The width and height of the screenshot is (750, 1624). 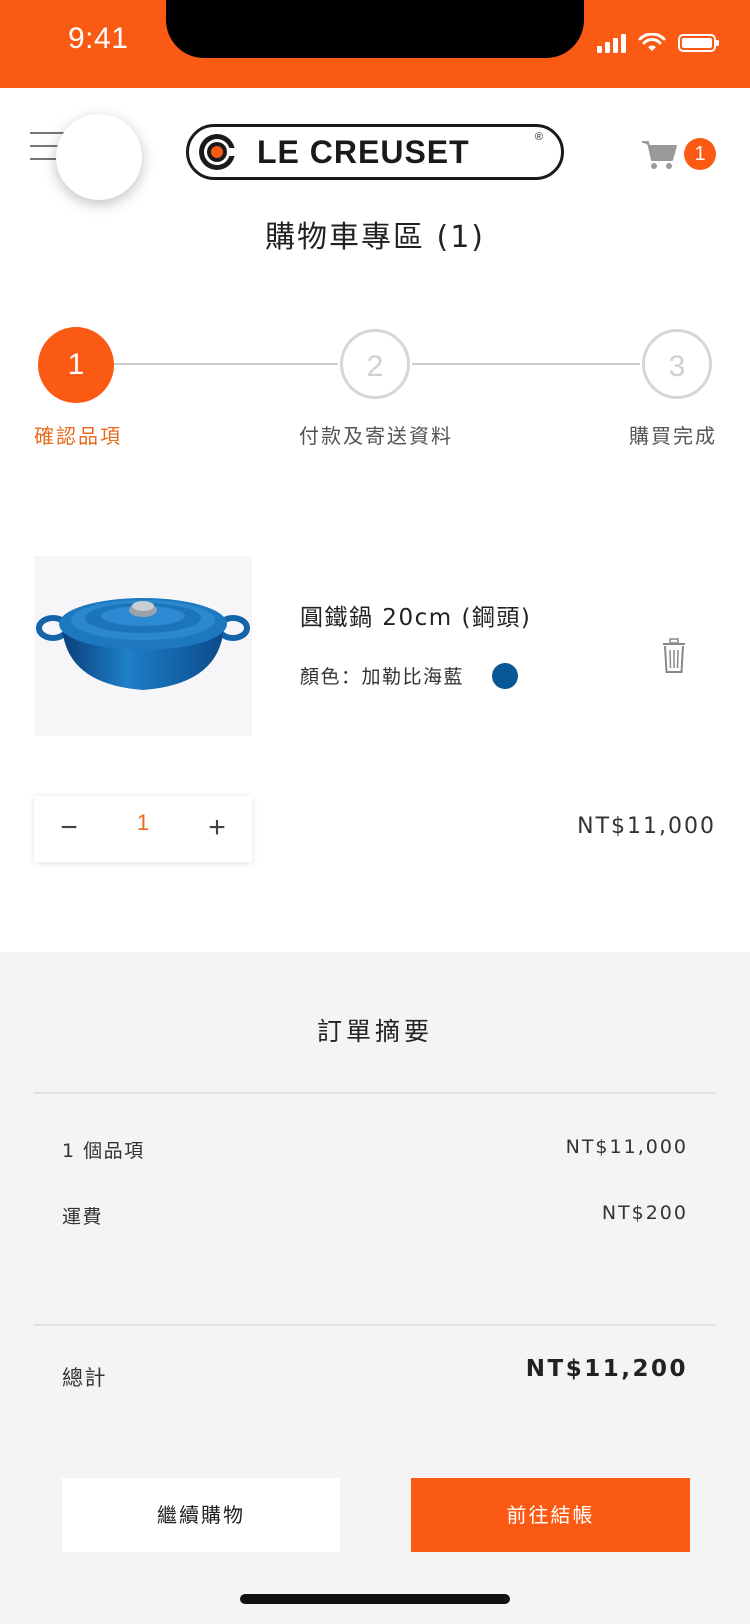 I want to click on summary-title: 訂單摘要, so click(x=374, y=1031).